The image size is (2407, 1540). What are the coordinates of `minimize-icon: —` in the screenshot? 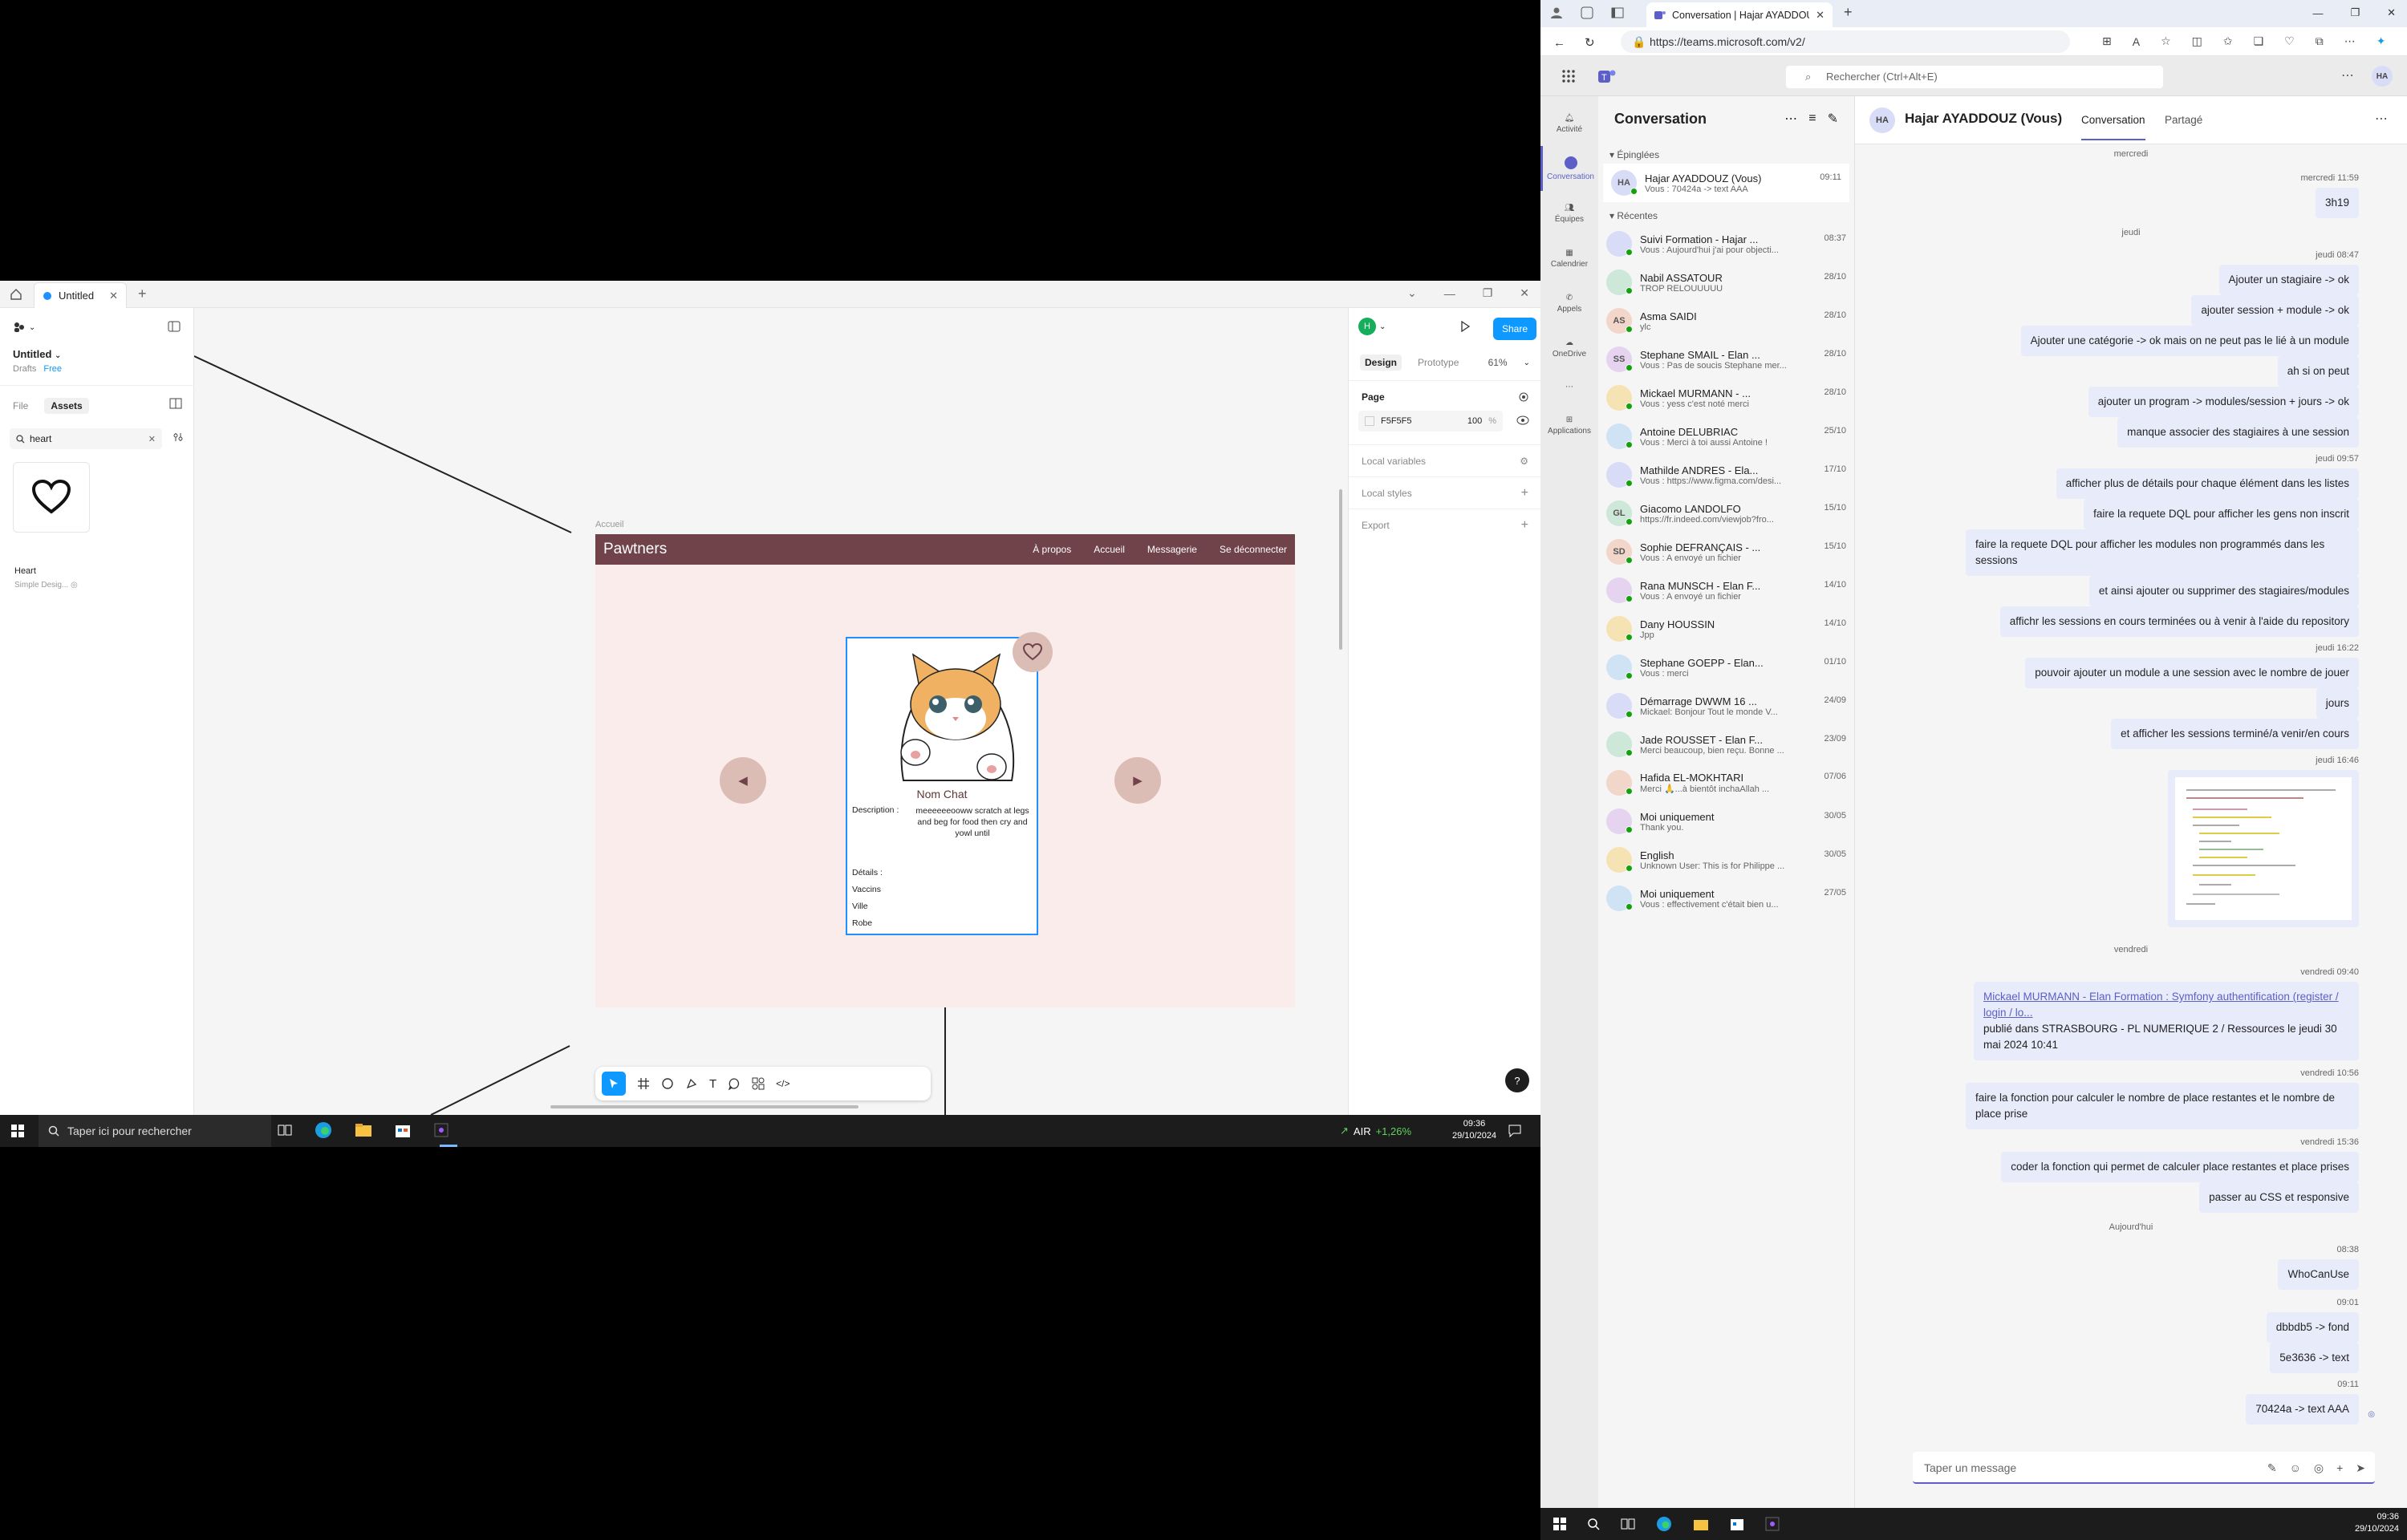 It's located at (2318, 13).